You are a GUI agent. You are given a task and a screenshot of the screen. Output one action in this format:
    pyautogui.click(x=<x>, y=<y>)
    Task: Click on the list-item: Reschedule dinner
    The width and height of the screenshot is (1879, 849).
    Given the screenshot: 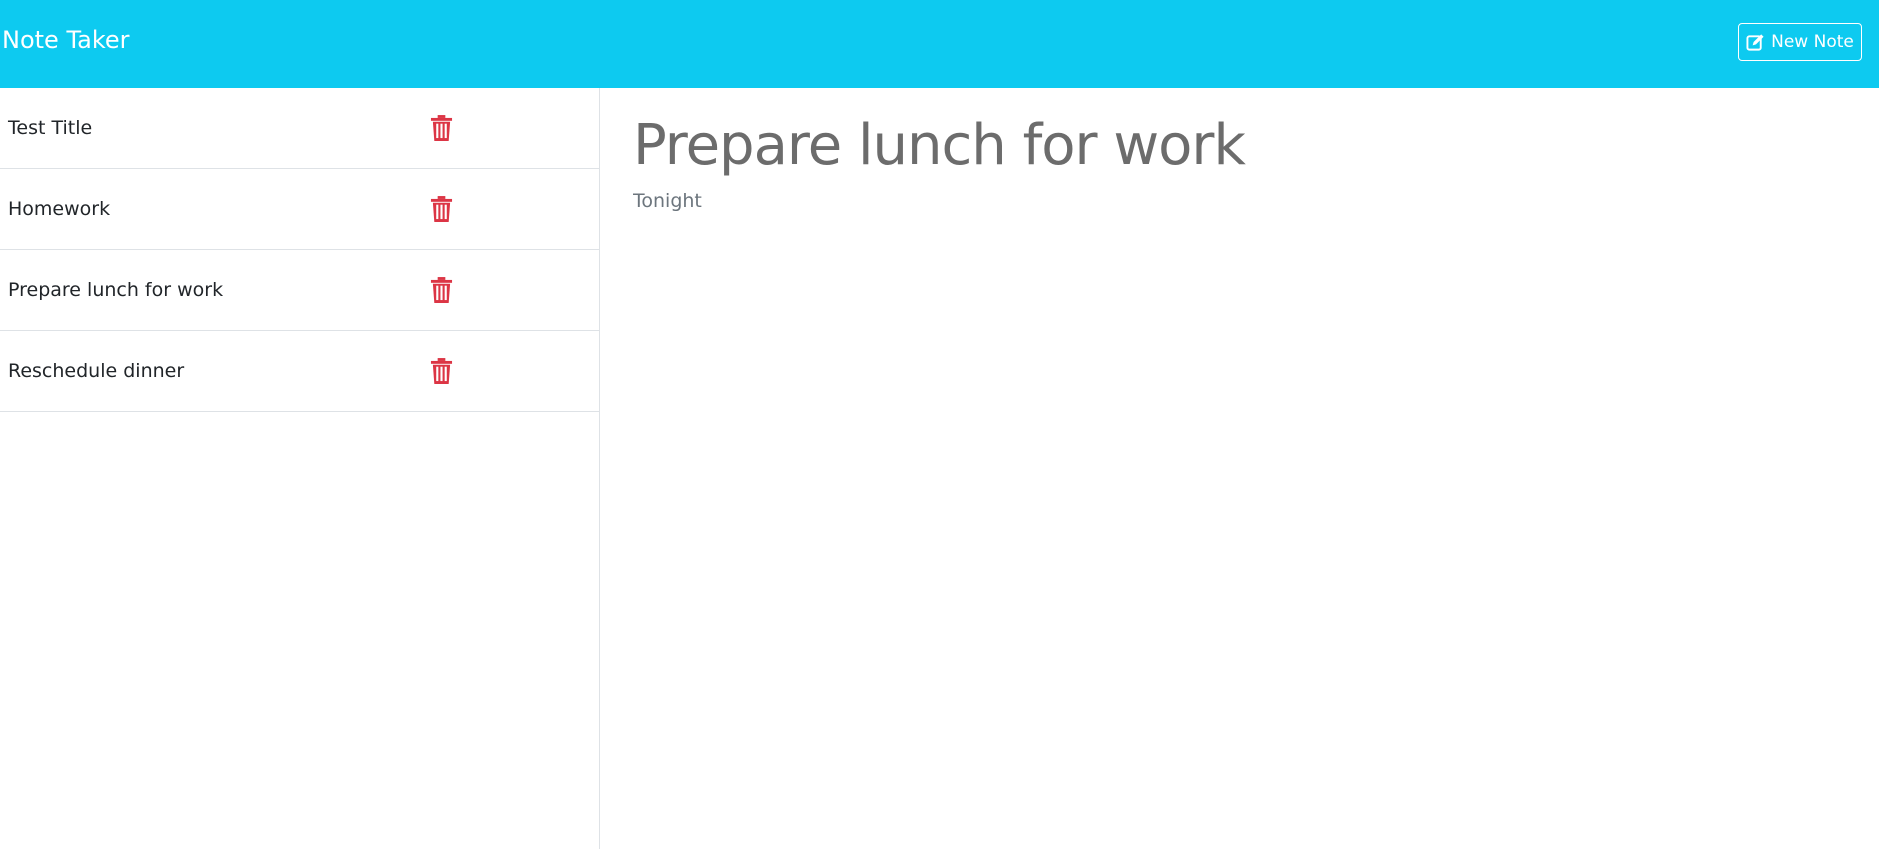 What is the action you would take?
    pyautogui.click(x=299, y=371)
    